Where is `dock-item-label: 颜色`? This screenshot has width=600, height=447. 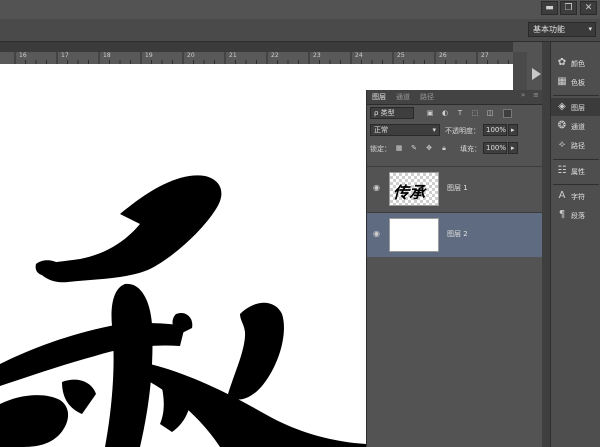 dock-item-label: 颜色 is located at coordinates (578, 64).